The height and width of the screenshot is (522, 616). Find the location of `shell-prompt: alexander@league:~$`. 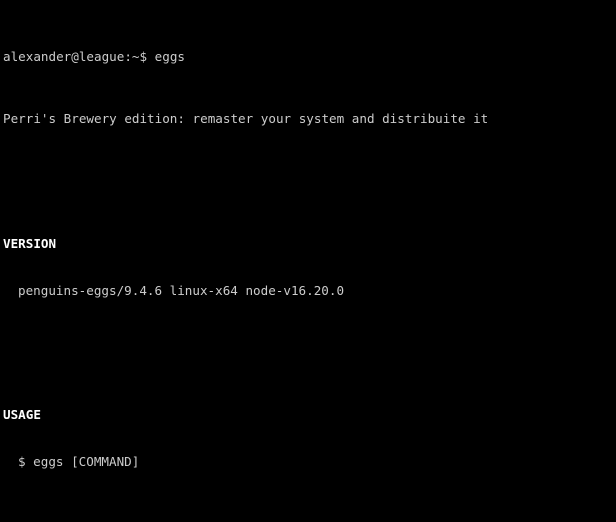

shell-prompt: alexander@league:~$ is located at coordinates (75, 56).